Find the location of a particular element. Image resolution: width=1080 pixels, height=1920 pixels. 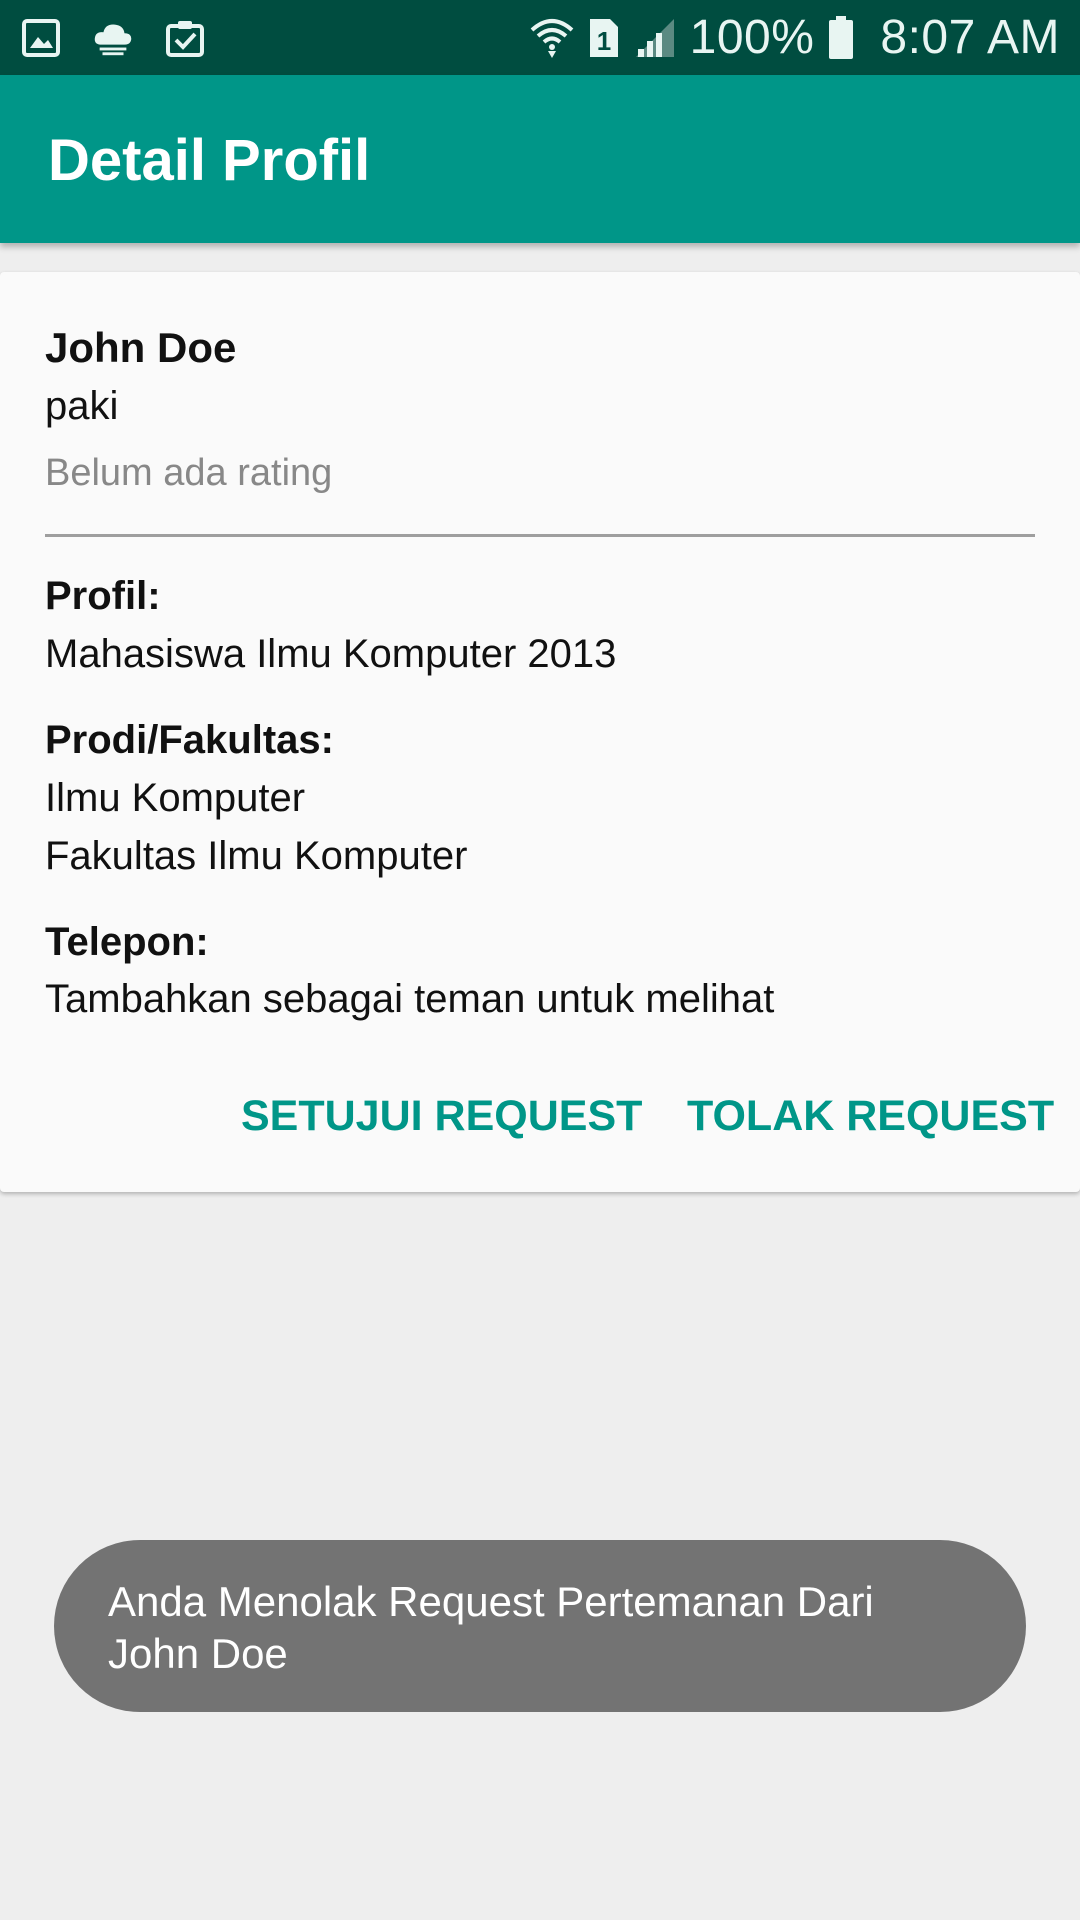

profil-value: Mahasiswa Ilmu Komputer 2013 is located at coordinates (331, 654).